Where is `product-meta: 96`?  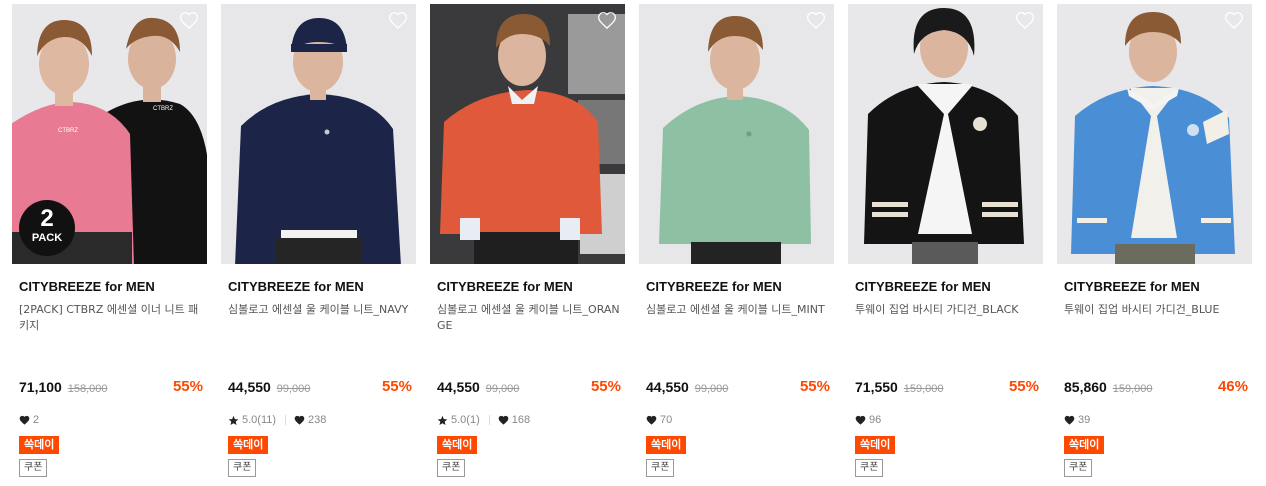
product-meta: 96 is located at coordinates (868, 420).